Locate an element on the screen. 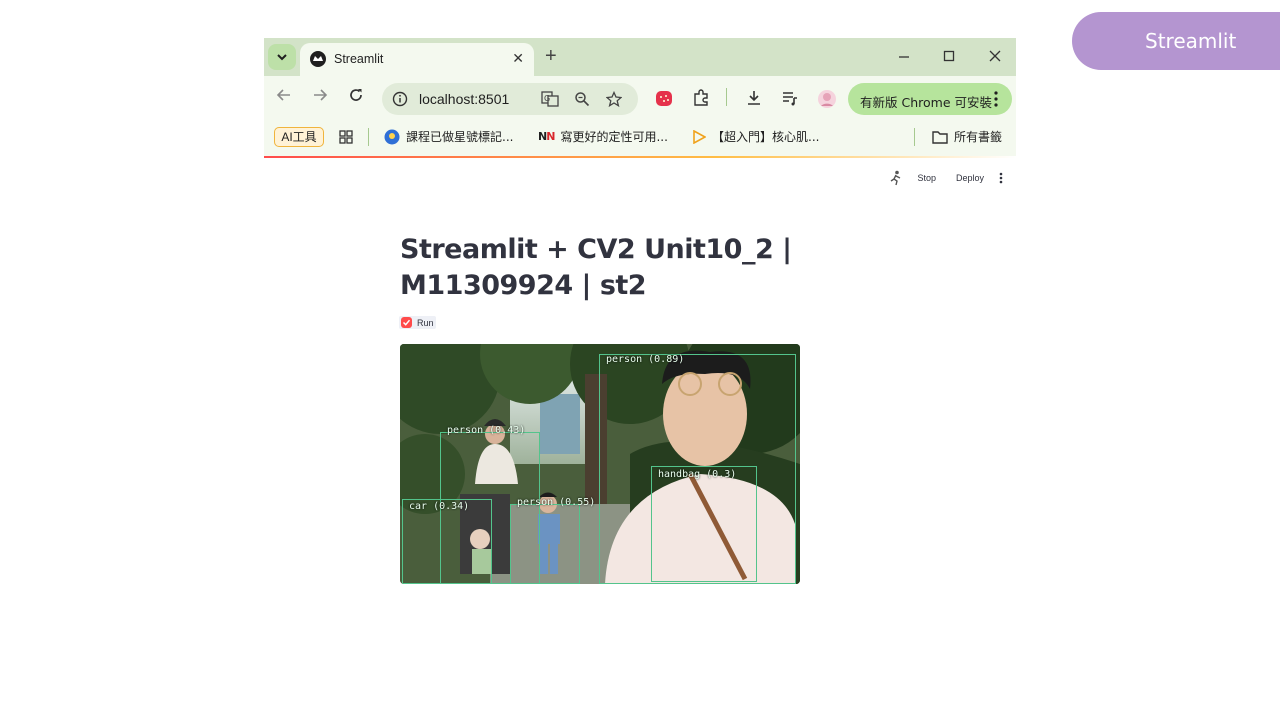 Image resolution: width=1280 pixels, height=720 pixels. toolbar-separator is located at coordinates (726, 97).